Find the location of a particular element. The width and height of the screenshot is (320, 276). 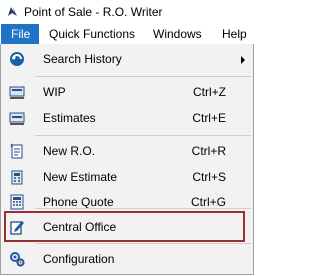

window-title: Point of Sale - R.O. Writer is located at coordinates (93, 12).